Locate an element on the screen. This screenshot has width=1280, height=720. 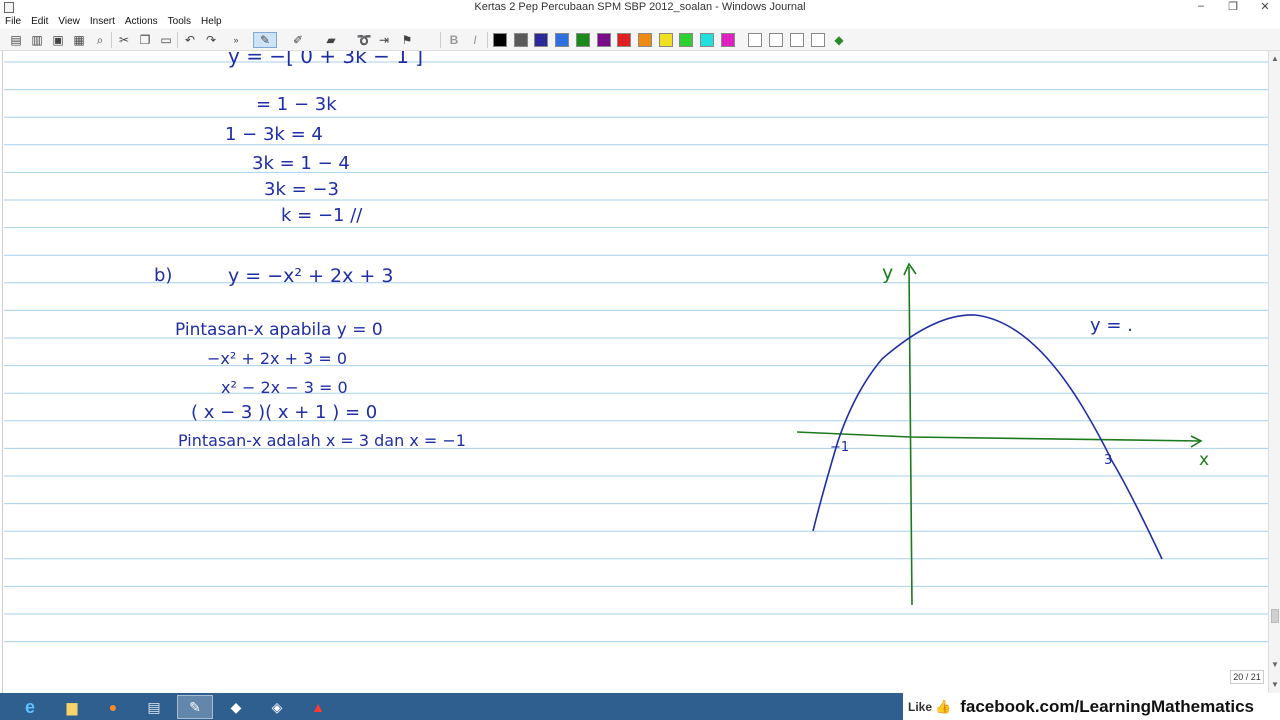
part-a-line-1: = 1 − 3k is located at coordinates (296, 104).